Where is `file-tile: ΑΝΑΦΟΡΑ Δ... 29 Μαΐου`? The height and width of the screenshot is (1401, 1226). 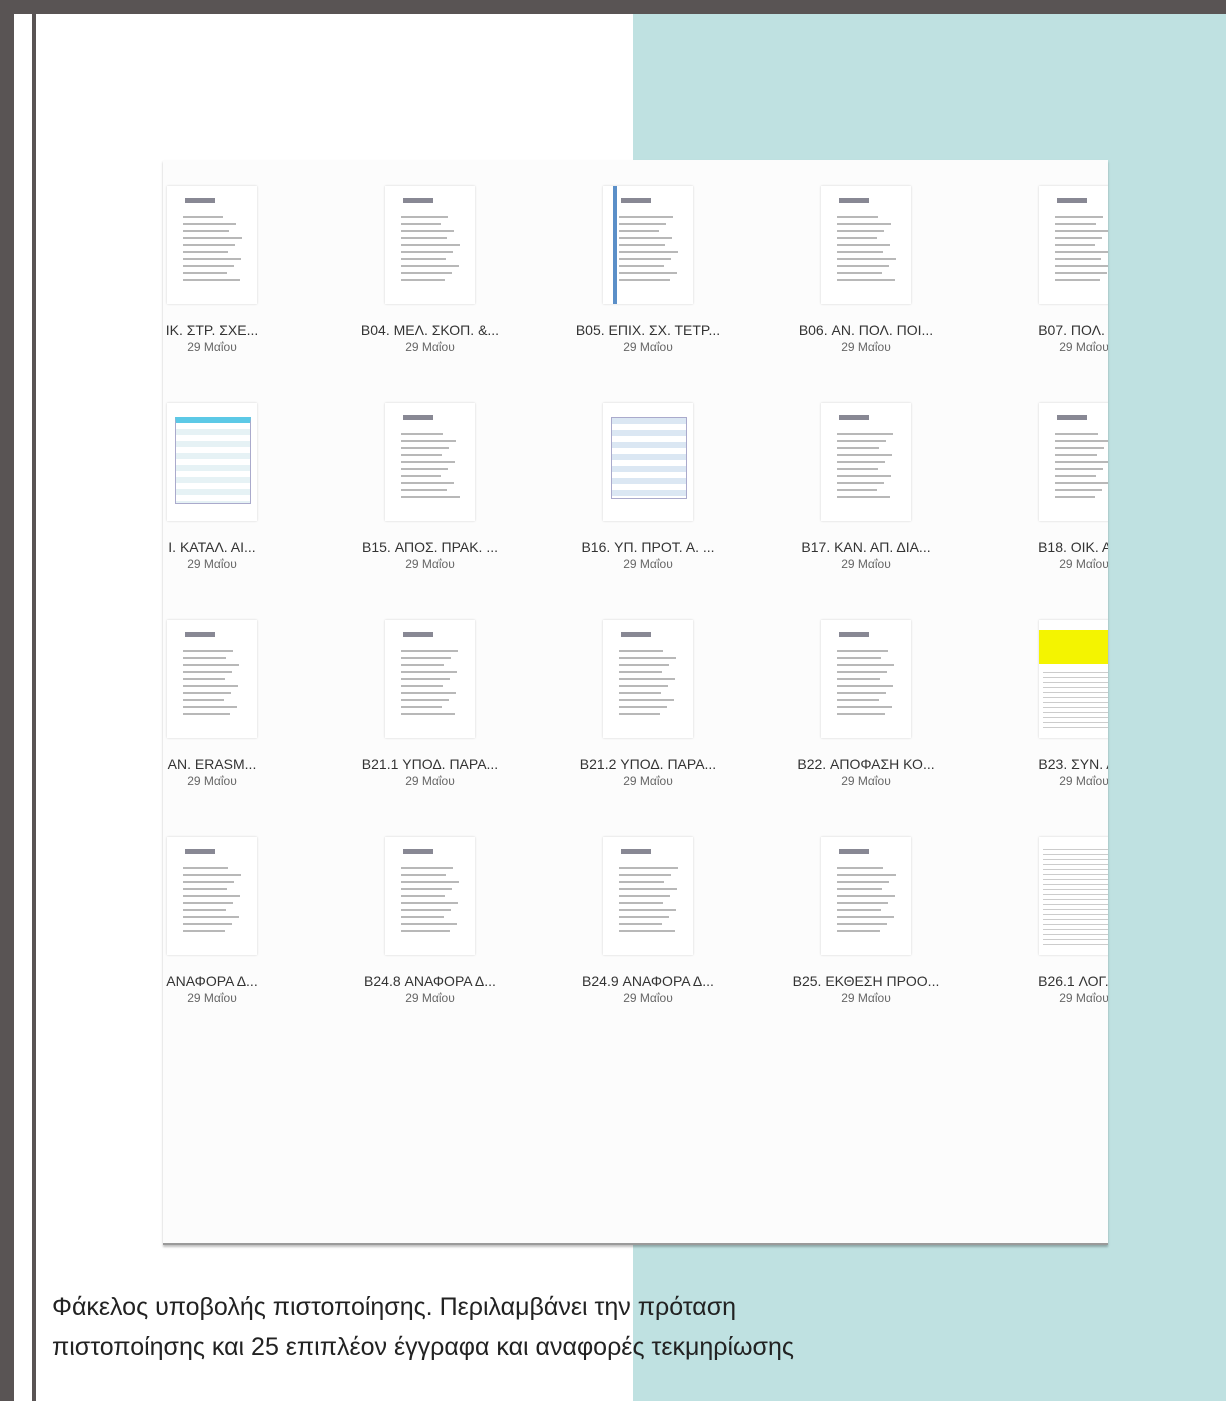 file-tile: ΑΝΑΦΟΡΑ Δ... 29 Μαΐου is located at coordinates (242, 945).